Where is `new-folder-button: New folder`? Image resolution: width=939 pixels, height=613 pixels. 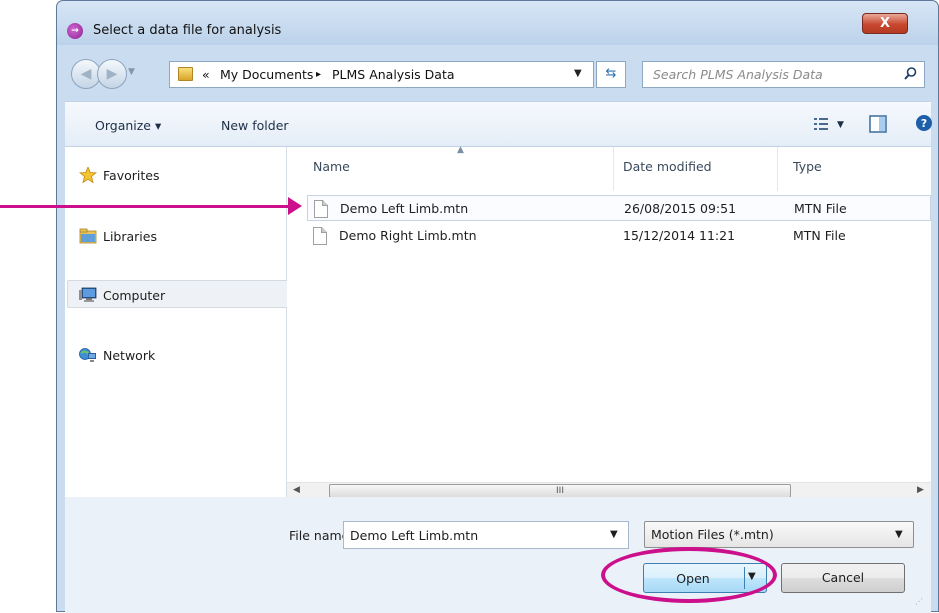 new-folder-button: New folder is located at coordinates (255, 125).